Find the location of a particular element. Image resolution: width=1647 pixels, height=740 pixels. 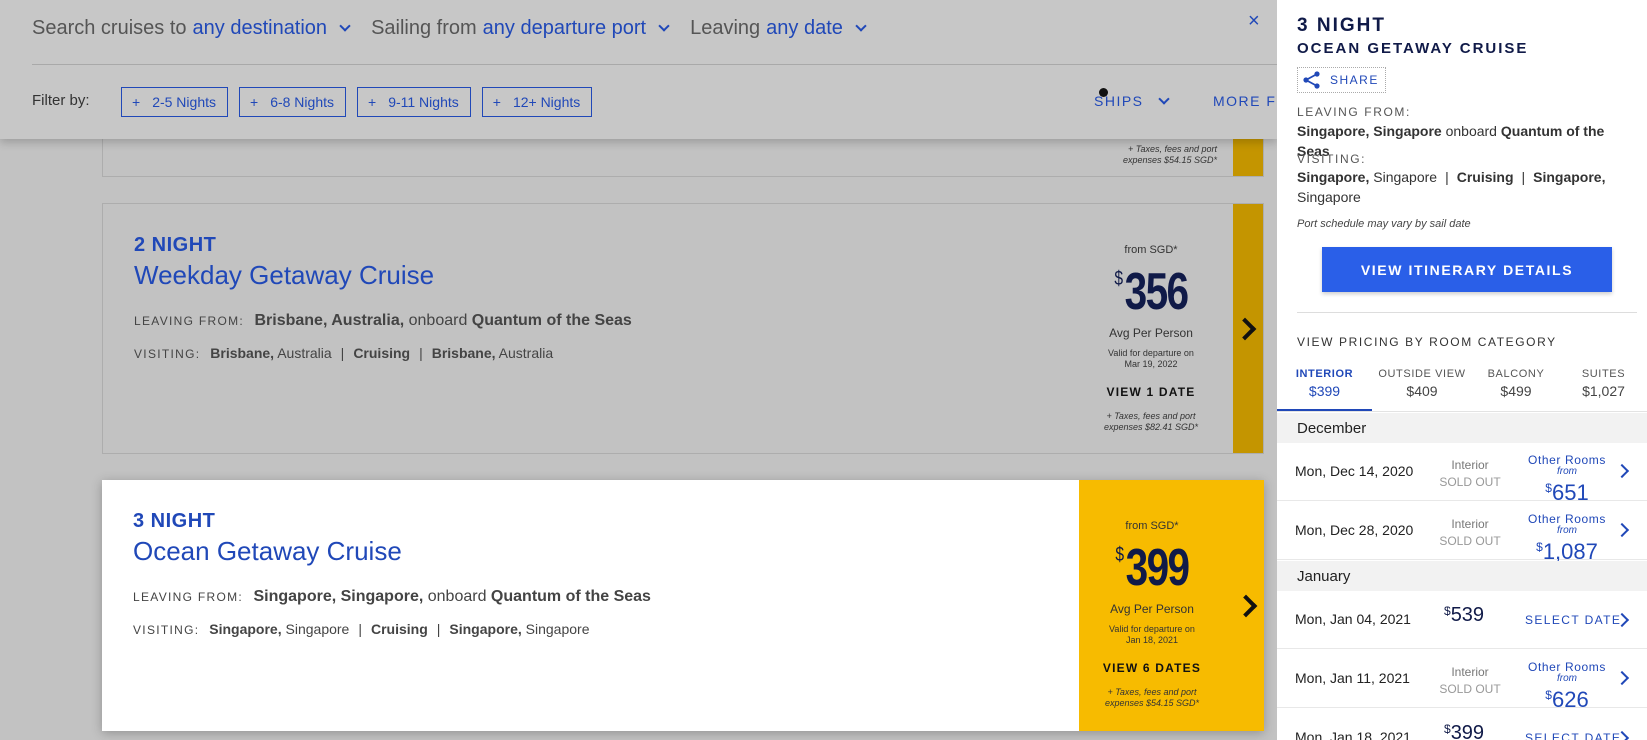

port-schedule-note: Port schedule may vary by sail date is located at coordinates (1384, 224).